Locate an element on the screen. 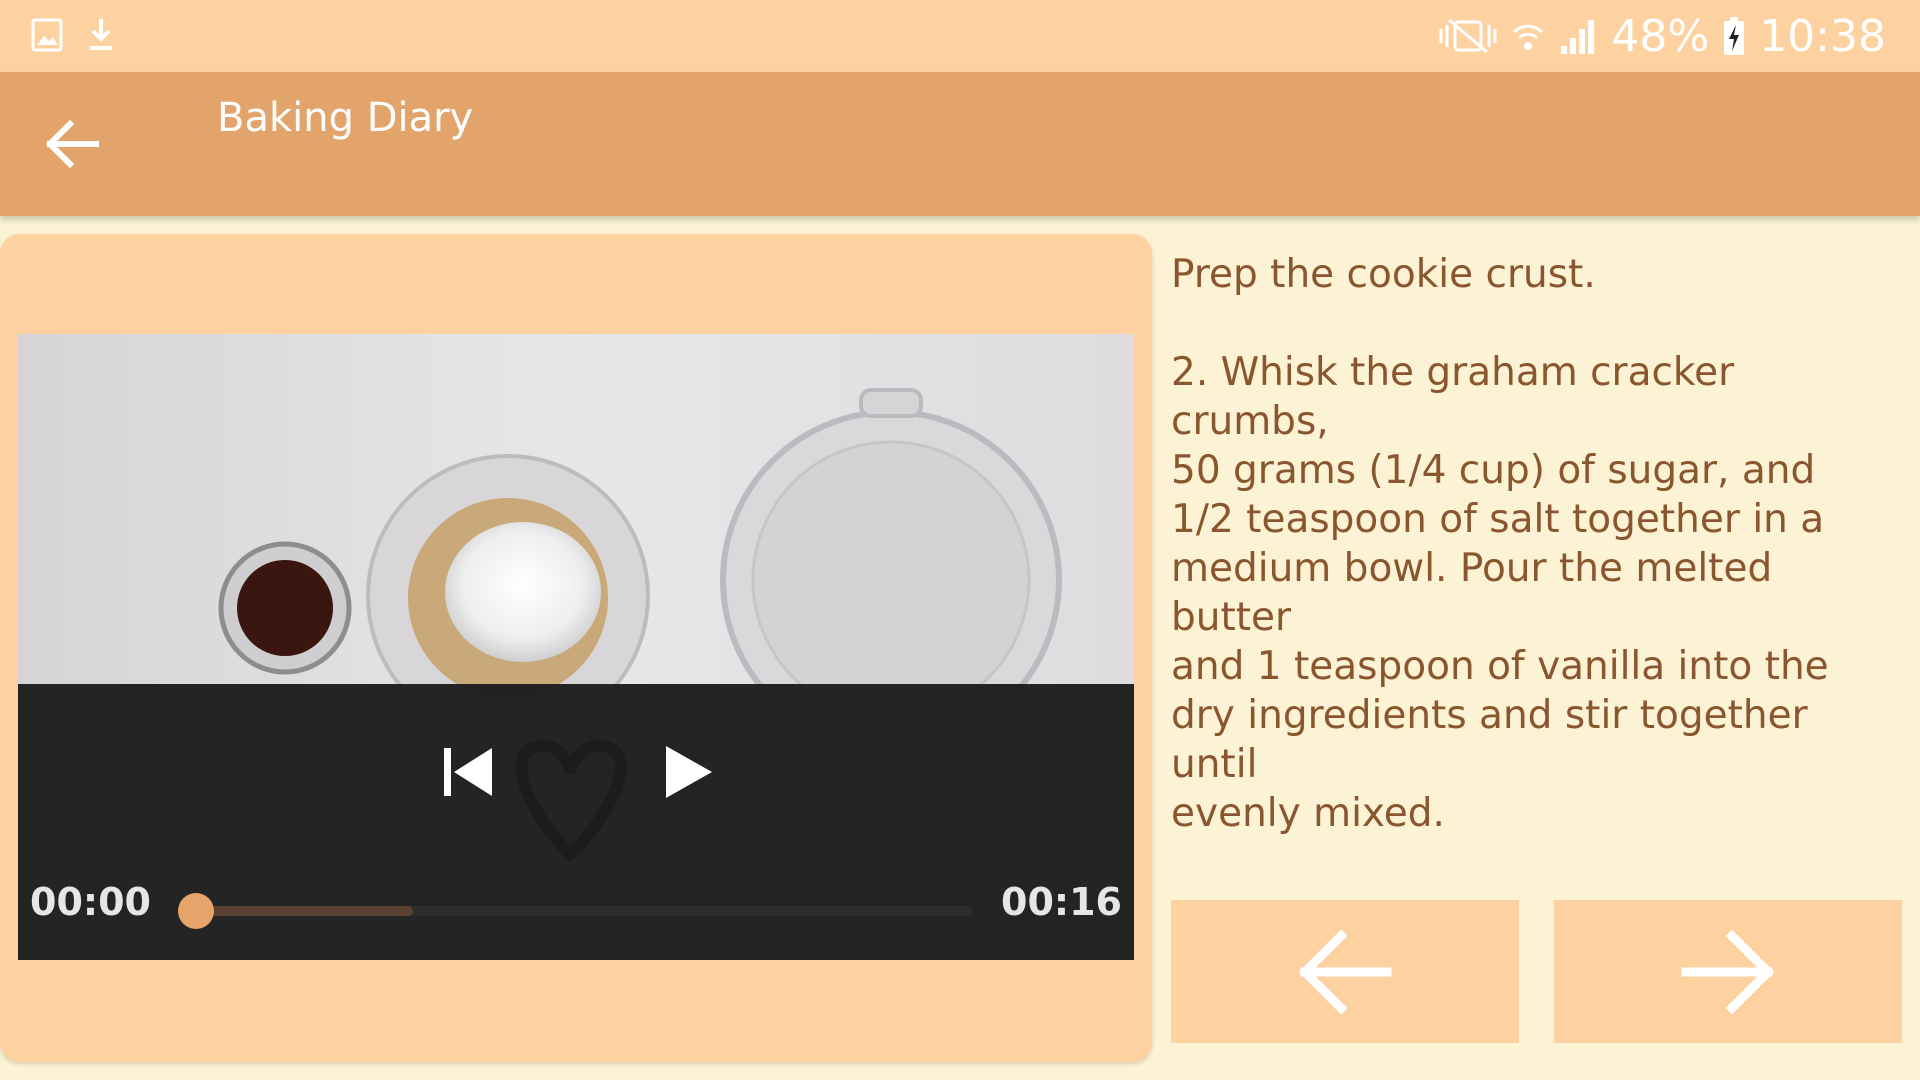 The height and width of the screenshot is (1080, 1920). play-button is located at coordinates (690, 774).